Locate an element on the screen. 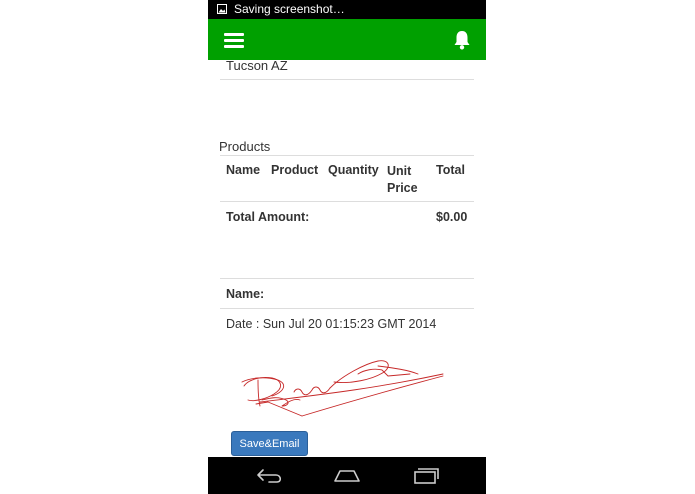  hamburger-menu-icon is located at coordinates (234, 40).